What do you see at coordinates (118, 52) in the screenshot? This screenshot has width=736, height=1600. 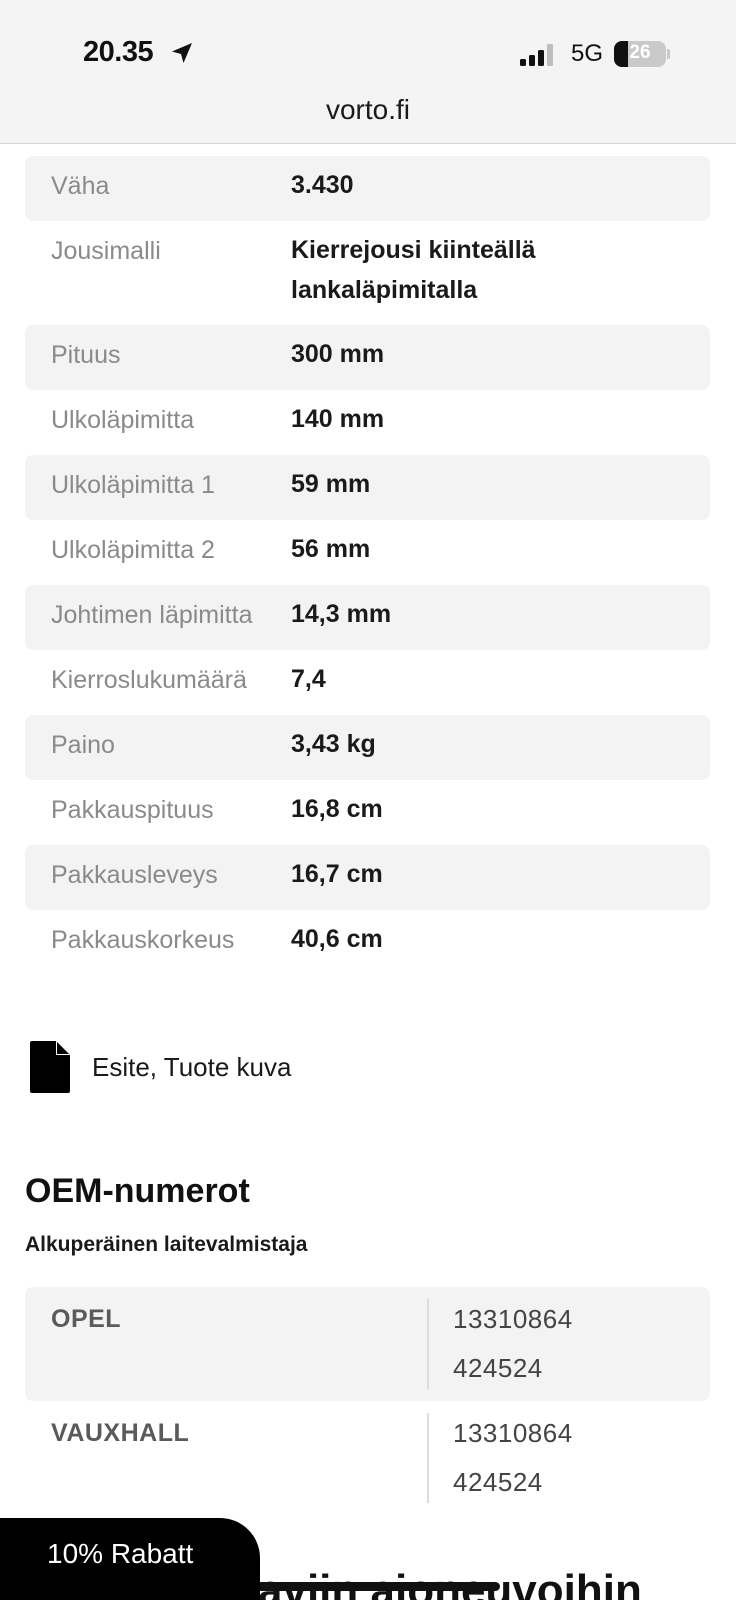 I see `status-time: 20.35` at bounding box center [118, 52].